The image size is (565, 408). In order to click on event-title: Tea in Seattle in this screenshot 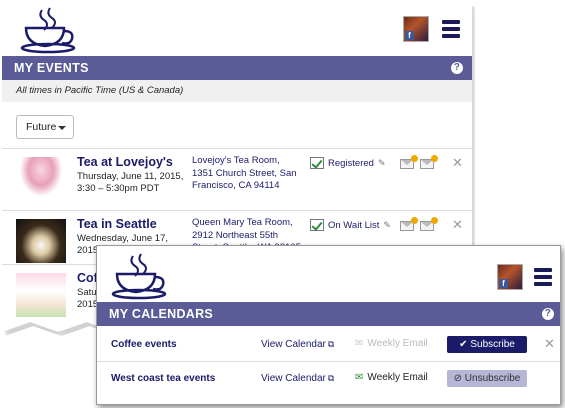, I will do `click(117, 224)`.